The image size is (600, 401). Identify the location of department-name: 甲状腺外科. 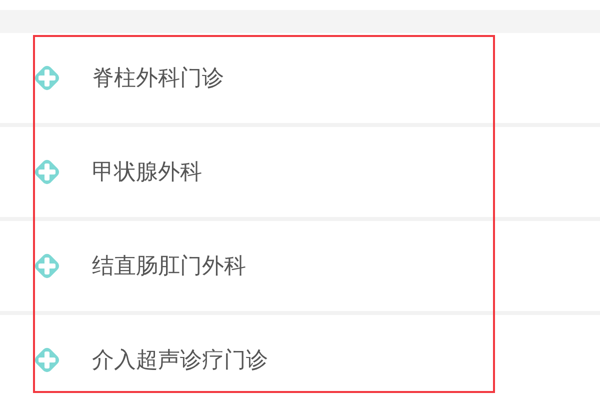
(147, 173).